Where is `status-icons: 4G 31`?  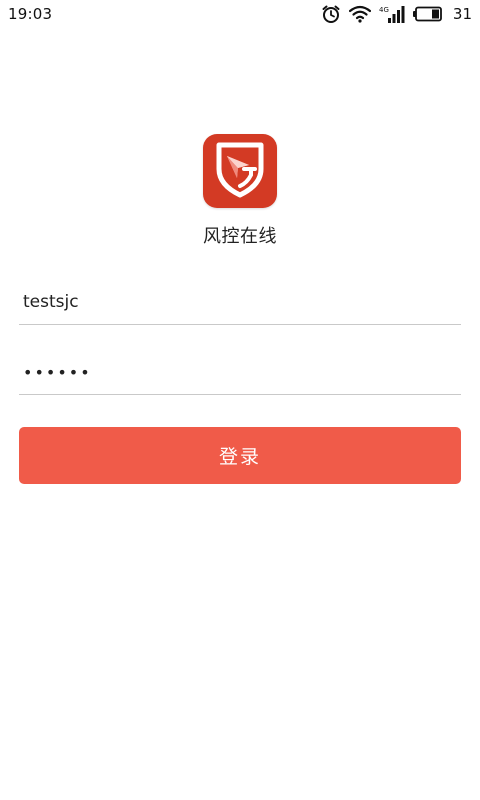
status-icons: 4G 31 is located at coordinates (396, 14).